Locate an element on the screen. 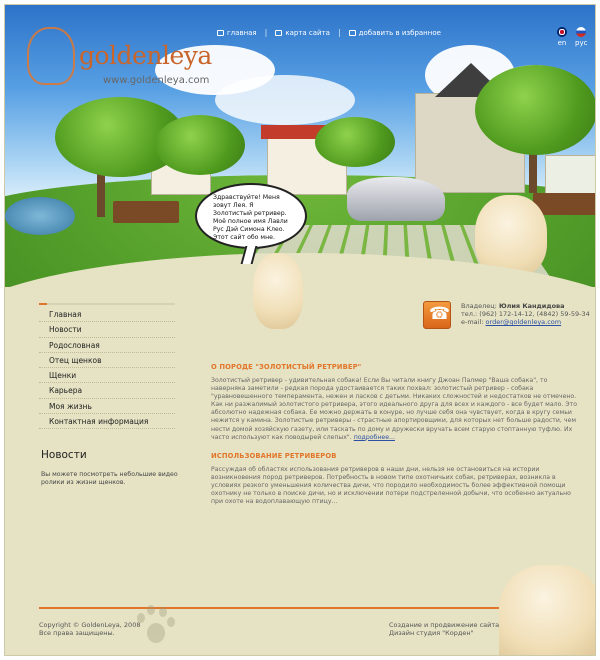 The image size is (600, 660). site-logo: goldenleya www.goldenleya.com is located at coordinates (115, 58).